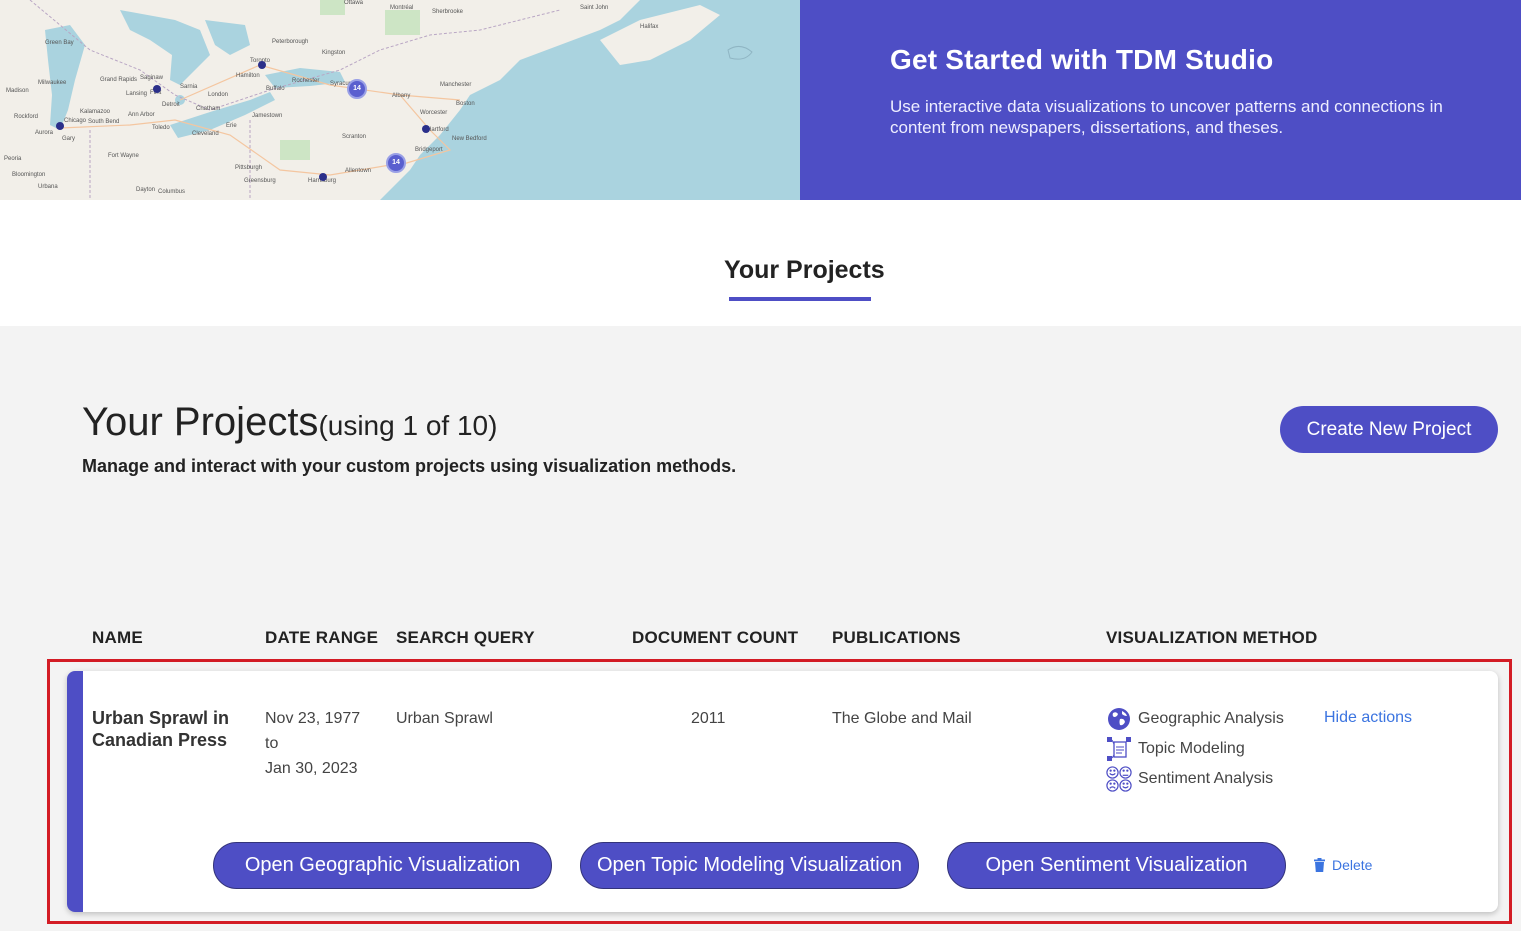 The image size is (1521, 931). Describe the element at coordinates (75, 791) in the screenshot. I see `project-row-accent` at that location.